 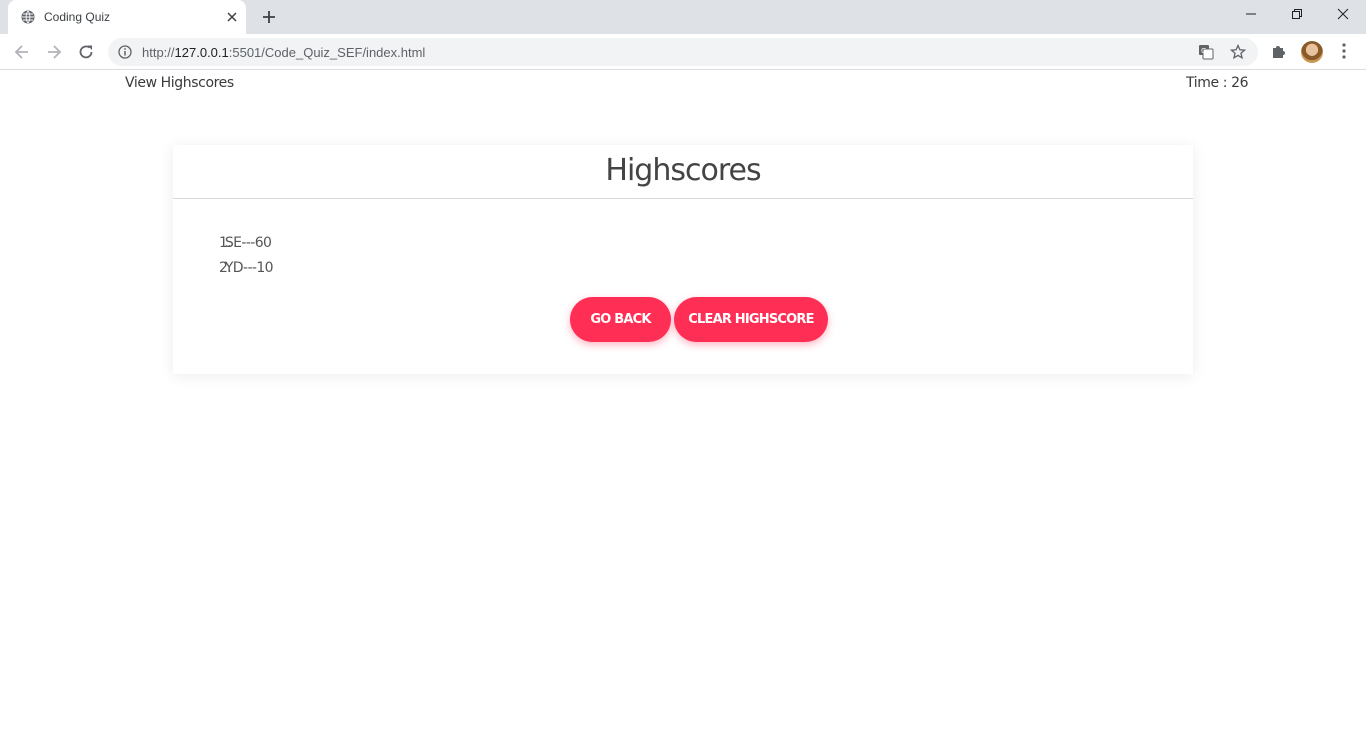 I want to click on window-close-button, so click(x=1343, y=15).